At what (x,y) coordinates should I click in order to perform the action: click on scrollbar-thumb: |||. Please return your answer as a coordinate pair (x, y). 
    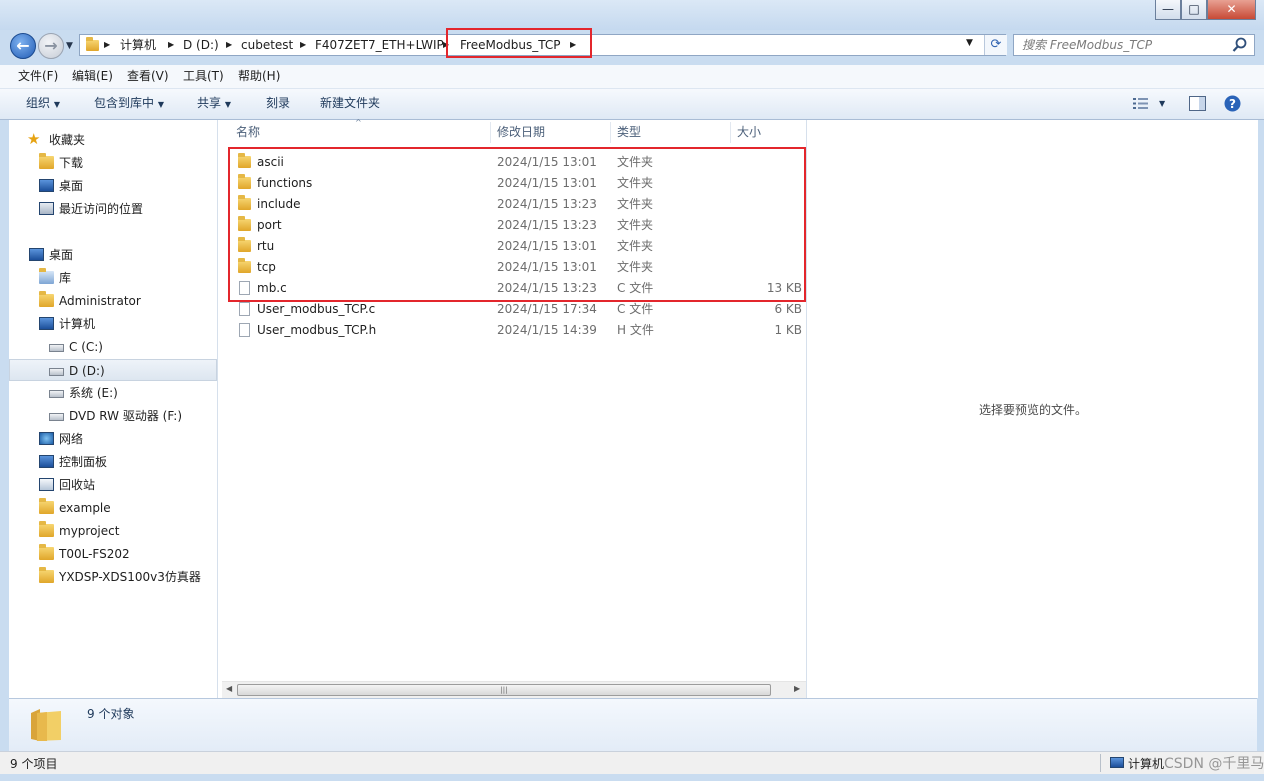
    Looking at the image, I should click on (504, 690).